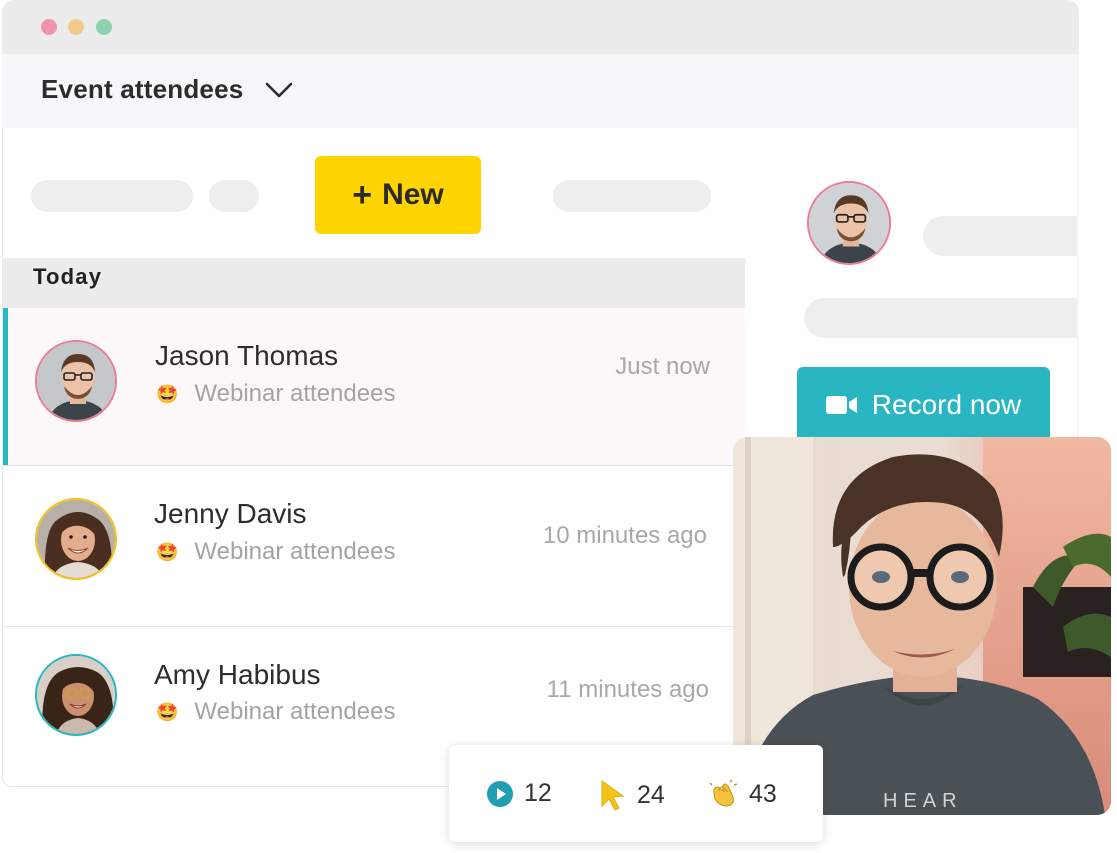  I want to click on record-now-label: Record now, so click(946, 404).